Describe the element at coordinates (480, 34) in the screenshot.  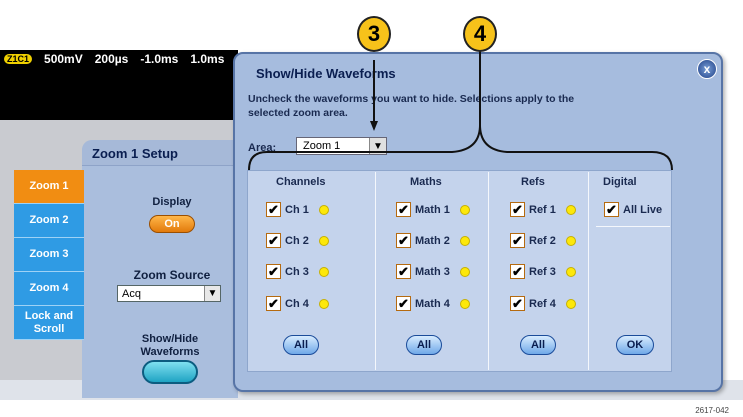
I see `callout-4: 4` at that location.